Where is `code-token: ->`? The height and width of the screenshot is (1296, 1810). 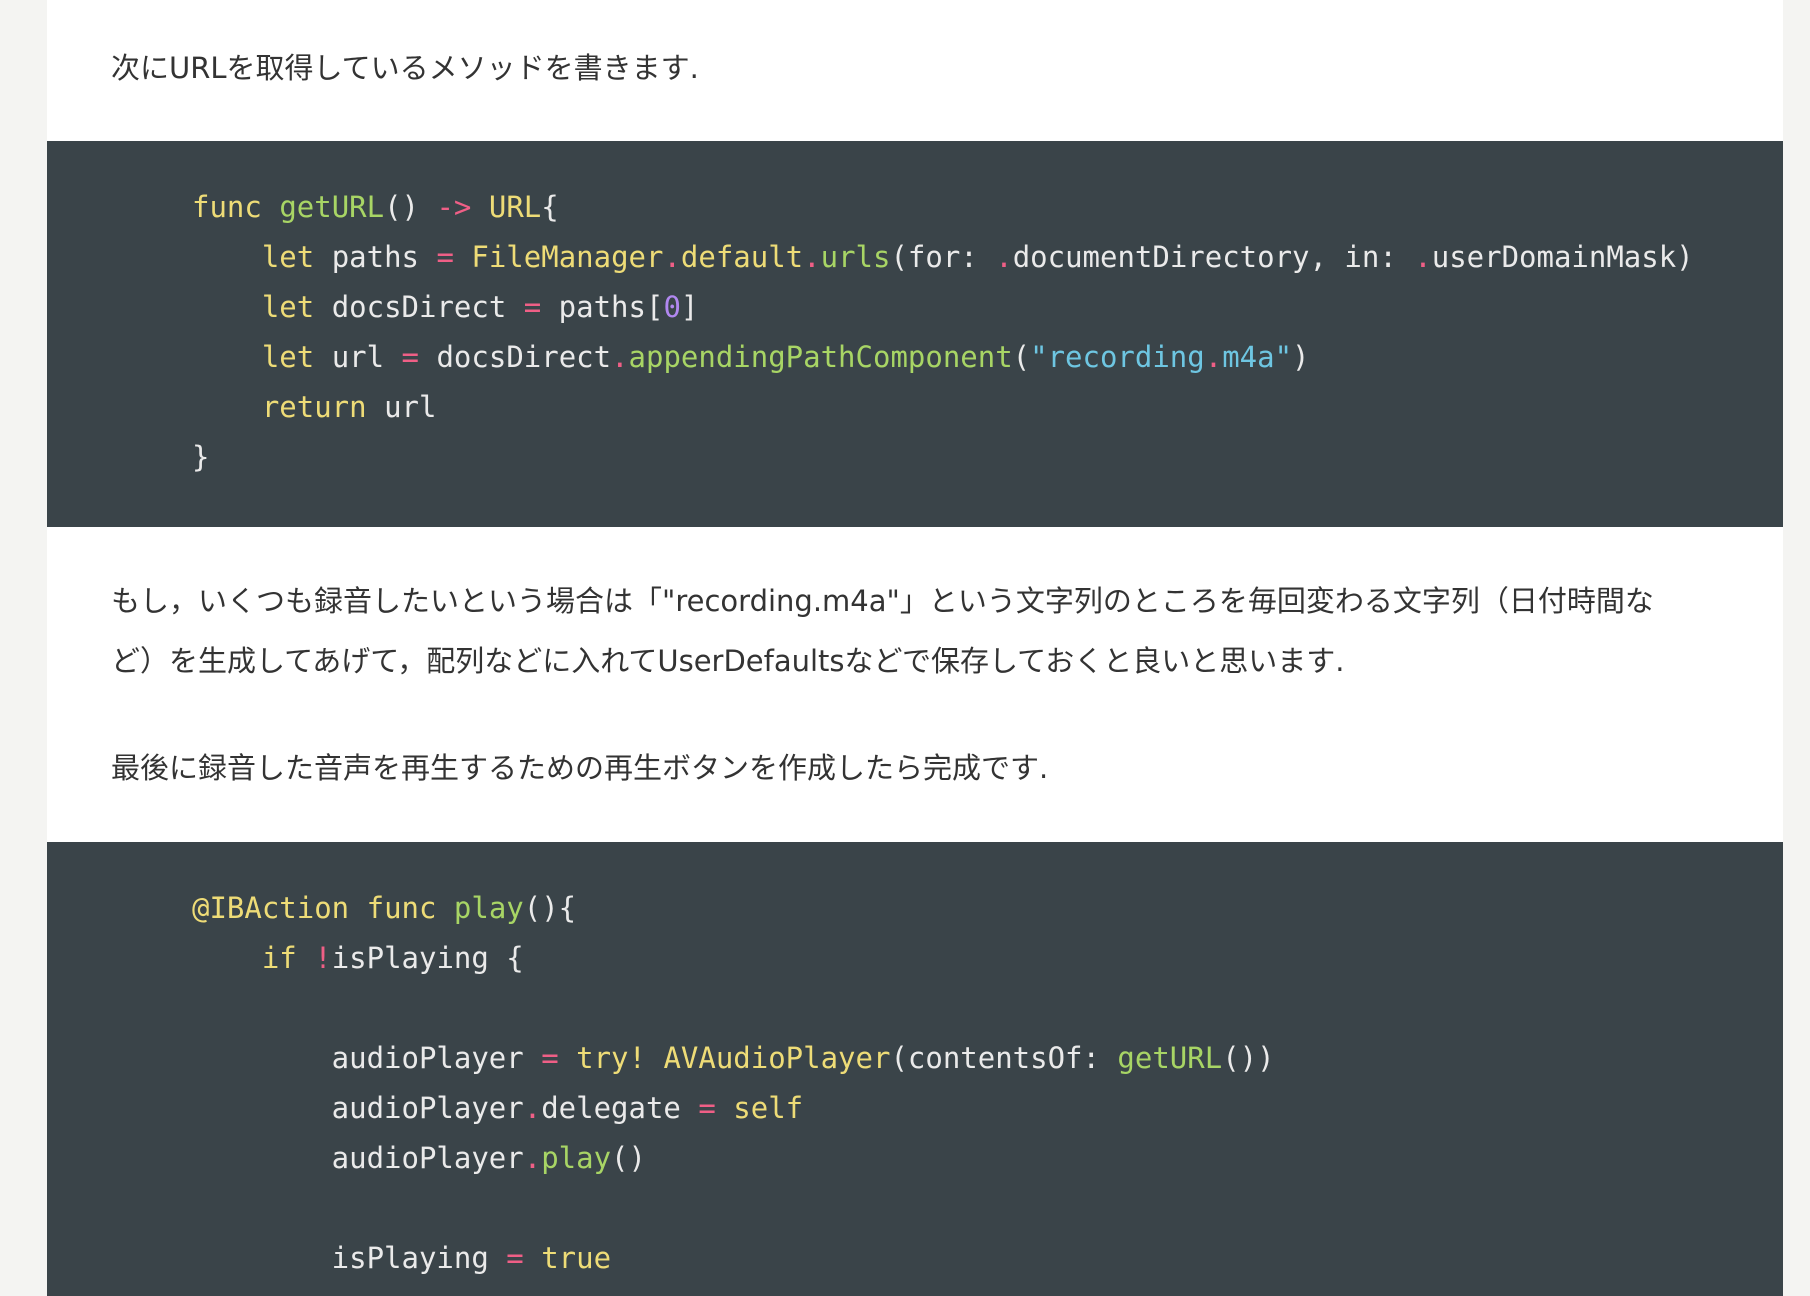 code-token: -> is located at coordinates (454, 207).